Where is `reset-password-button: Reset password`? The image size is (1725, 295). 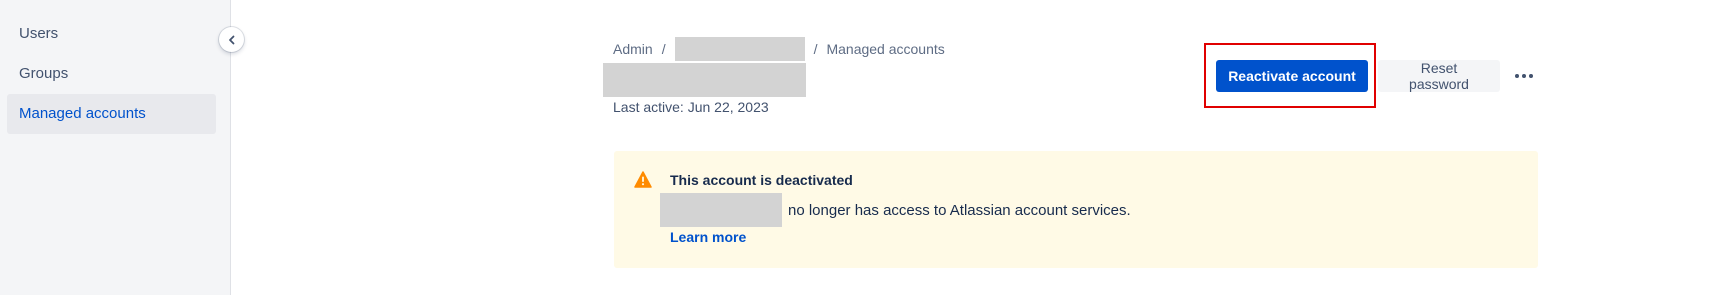
reset-password-button: Reset password is located at coordinates (1439, 76).